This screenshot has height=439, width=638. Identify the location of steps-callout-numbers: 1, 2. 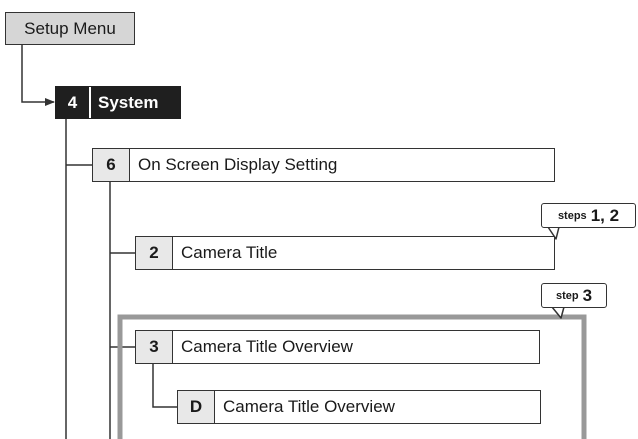
(605, 215).